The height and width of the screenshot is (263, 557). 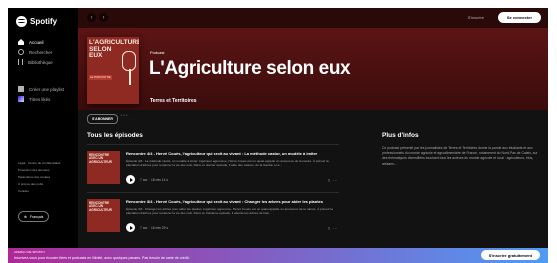 I want to click on globe-icon: ⊕, so click(x=25, y=216).